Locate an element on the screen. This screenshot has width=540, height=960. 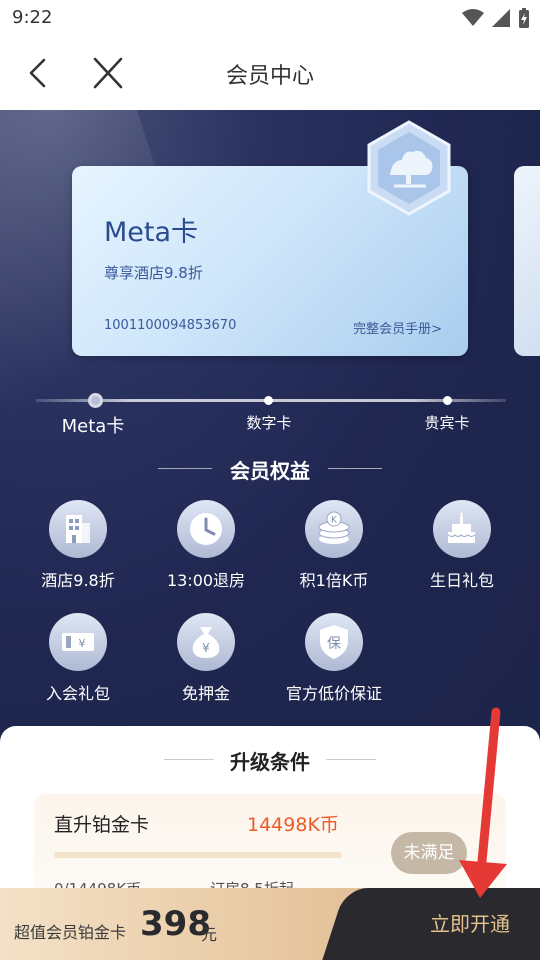
upgrade-points: 14498K币 is located at coordinates (293, 825).